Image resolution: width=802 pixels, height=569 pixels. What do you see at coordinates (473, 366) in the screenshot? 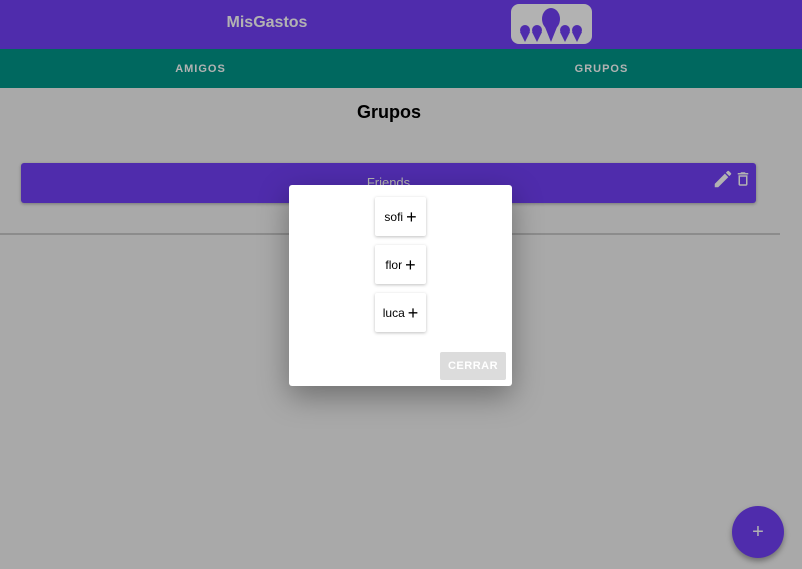
I see `close-button: CERRAR` at bounding box center [473, 366].